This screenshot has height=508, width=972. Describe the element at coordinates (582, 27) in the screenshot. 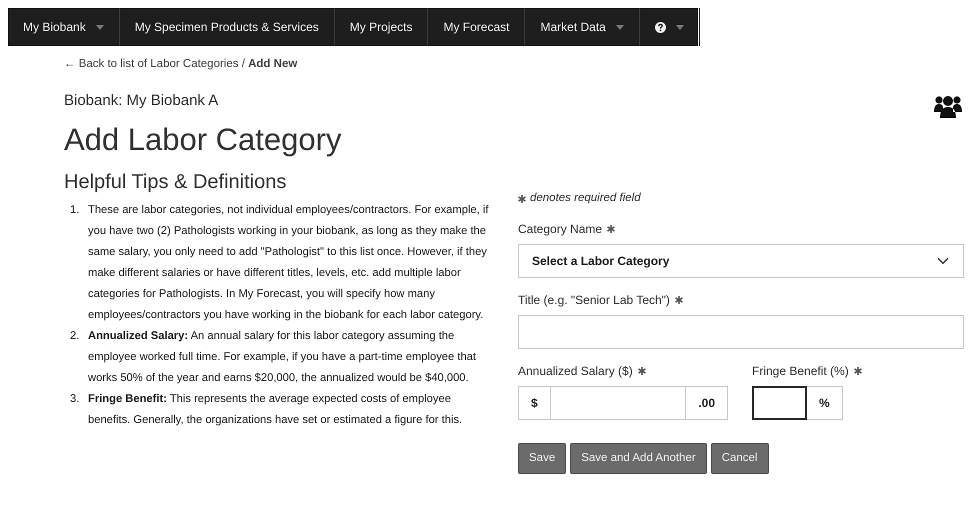

I see `nav-link: Market Data` at that location.